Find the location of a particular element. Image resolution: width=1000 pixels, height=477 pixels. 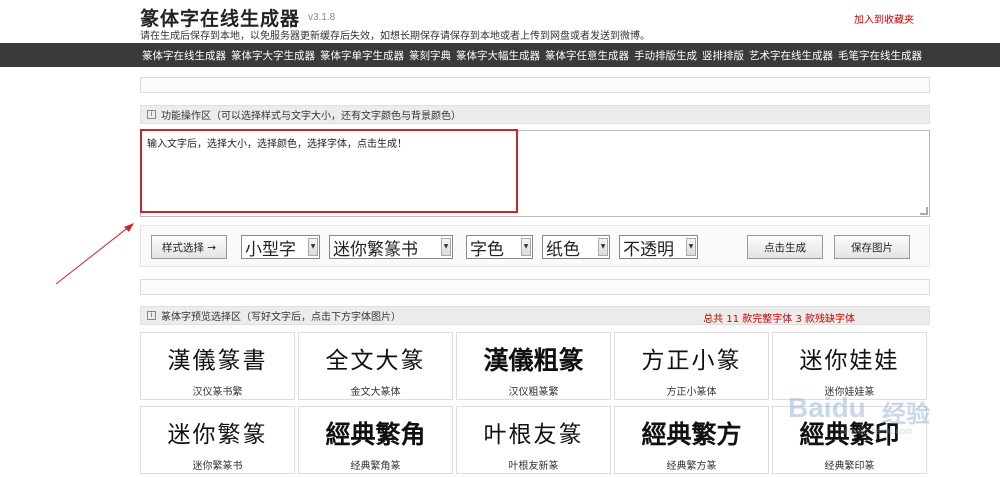

font-sample: 迷你繁篆 is located at coordinates (217, 435).